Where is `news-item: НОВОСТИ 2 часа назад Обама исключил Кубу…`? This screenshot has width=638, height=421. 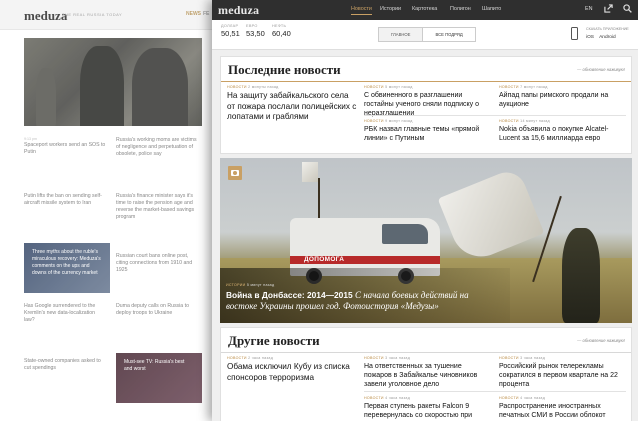
news-item: НОВОСТИ 2 часа назад Обама исключил Кубу… is located at coordinates (292, 369).